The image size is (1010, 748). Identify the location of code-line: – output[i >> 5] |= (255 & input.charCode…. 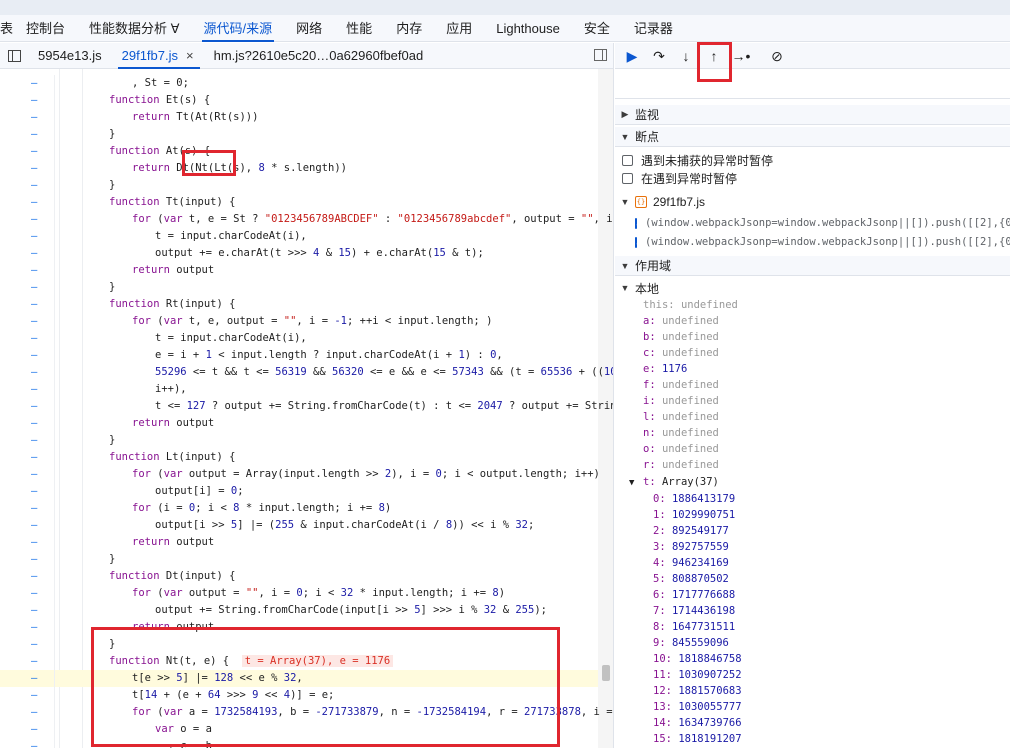
(299, 525).